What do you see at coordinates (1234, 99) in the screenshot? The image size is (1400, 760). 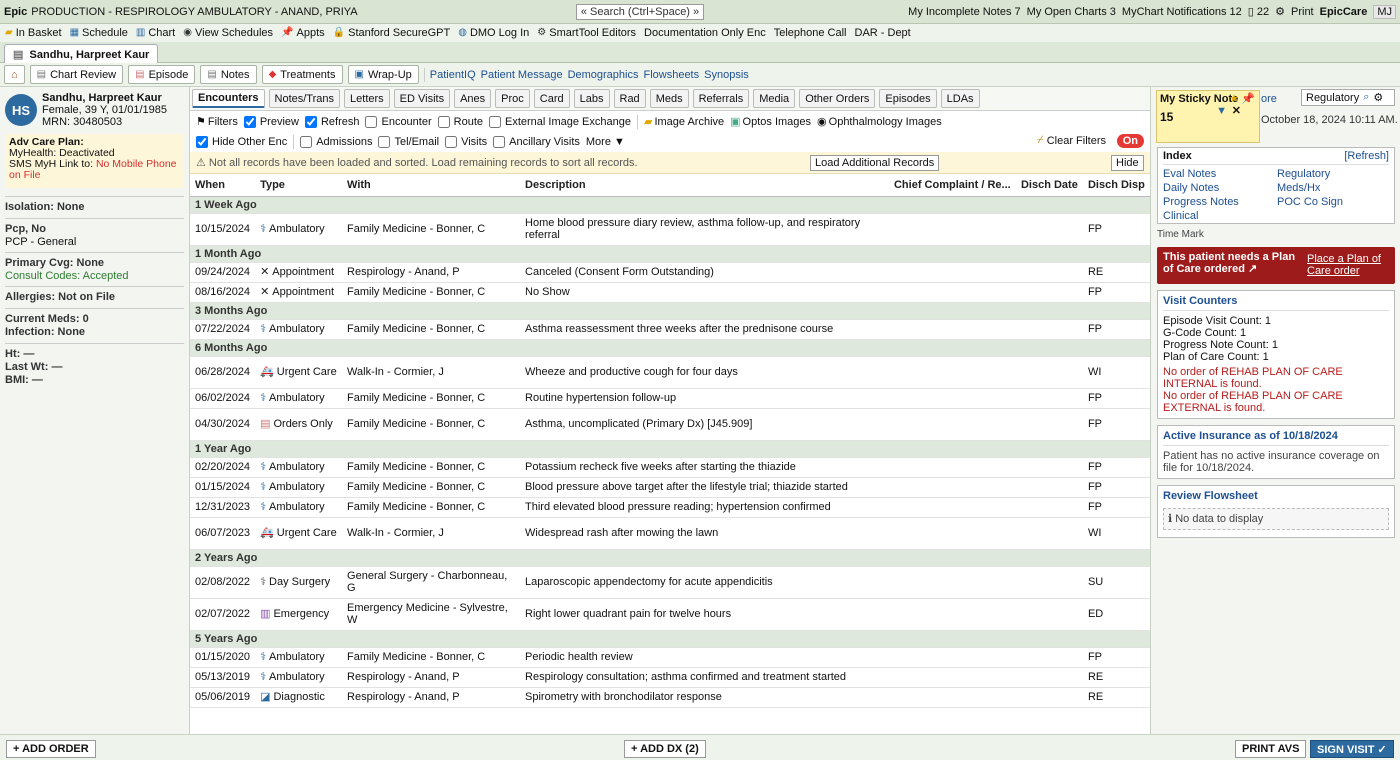 I see `star-icon: ★` at bounding box center [1234, 99].